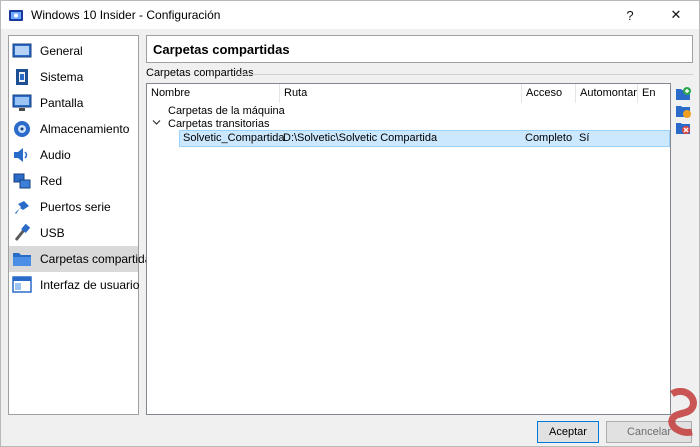 Image resolution: width=700 pixels, height=447 pixels. I want to click on window-title: Windows 10 Insider - Configuración, so click(126, 15).